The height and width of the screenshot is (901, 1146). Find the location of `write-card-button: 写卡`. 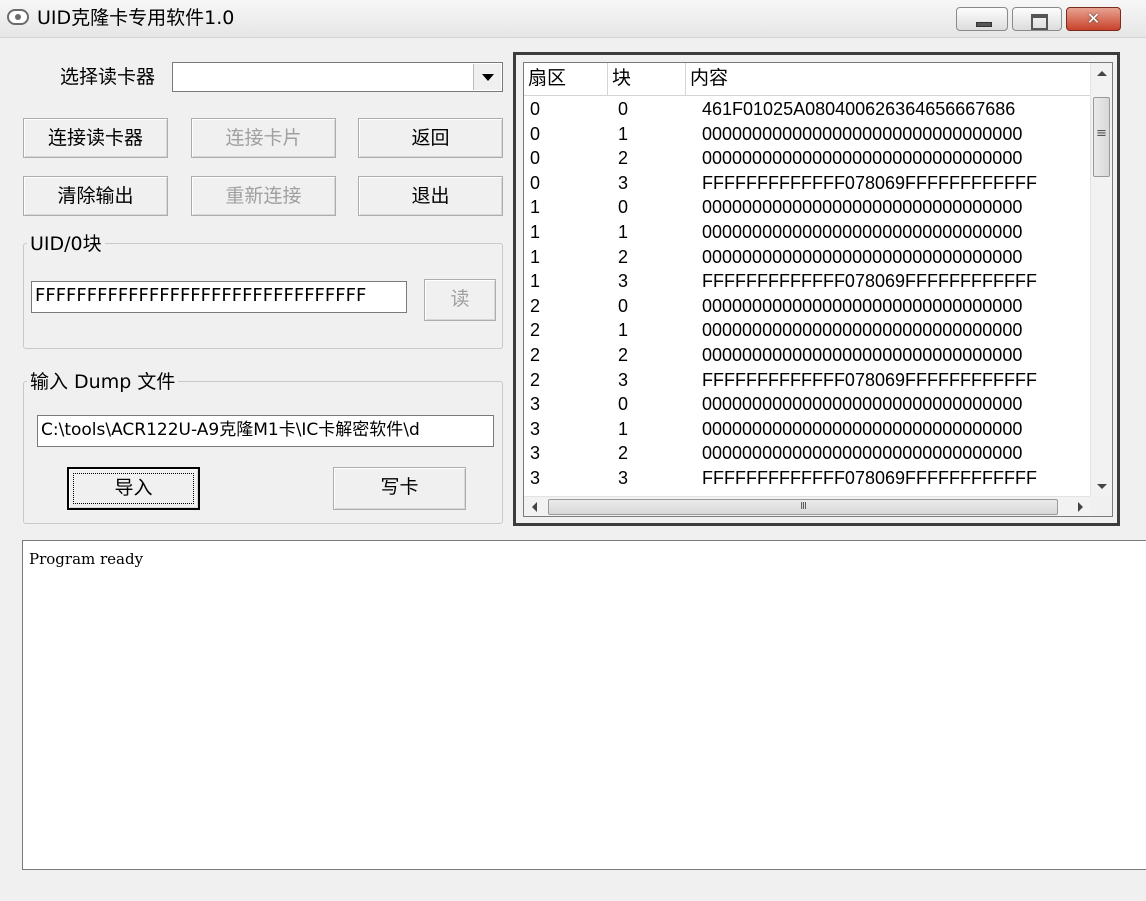

write-card-button: 写卡 is located at coordinates (399, 488).